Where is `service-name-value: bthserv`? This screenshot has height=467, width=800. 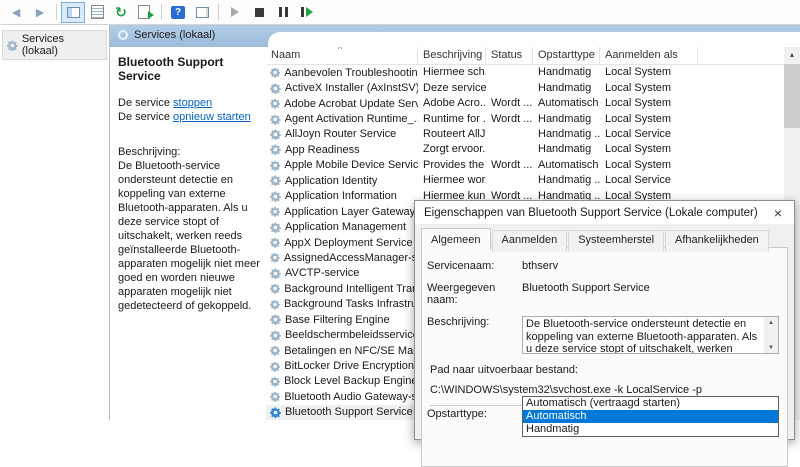
service-name-value: bthserv is located at coordinates (540, 266).